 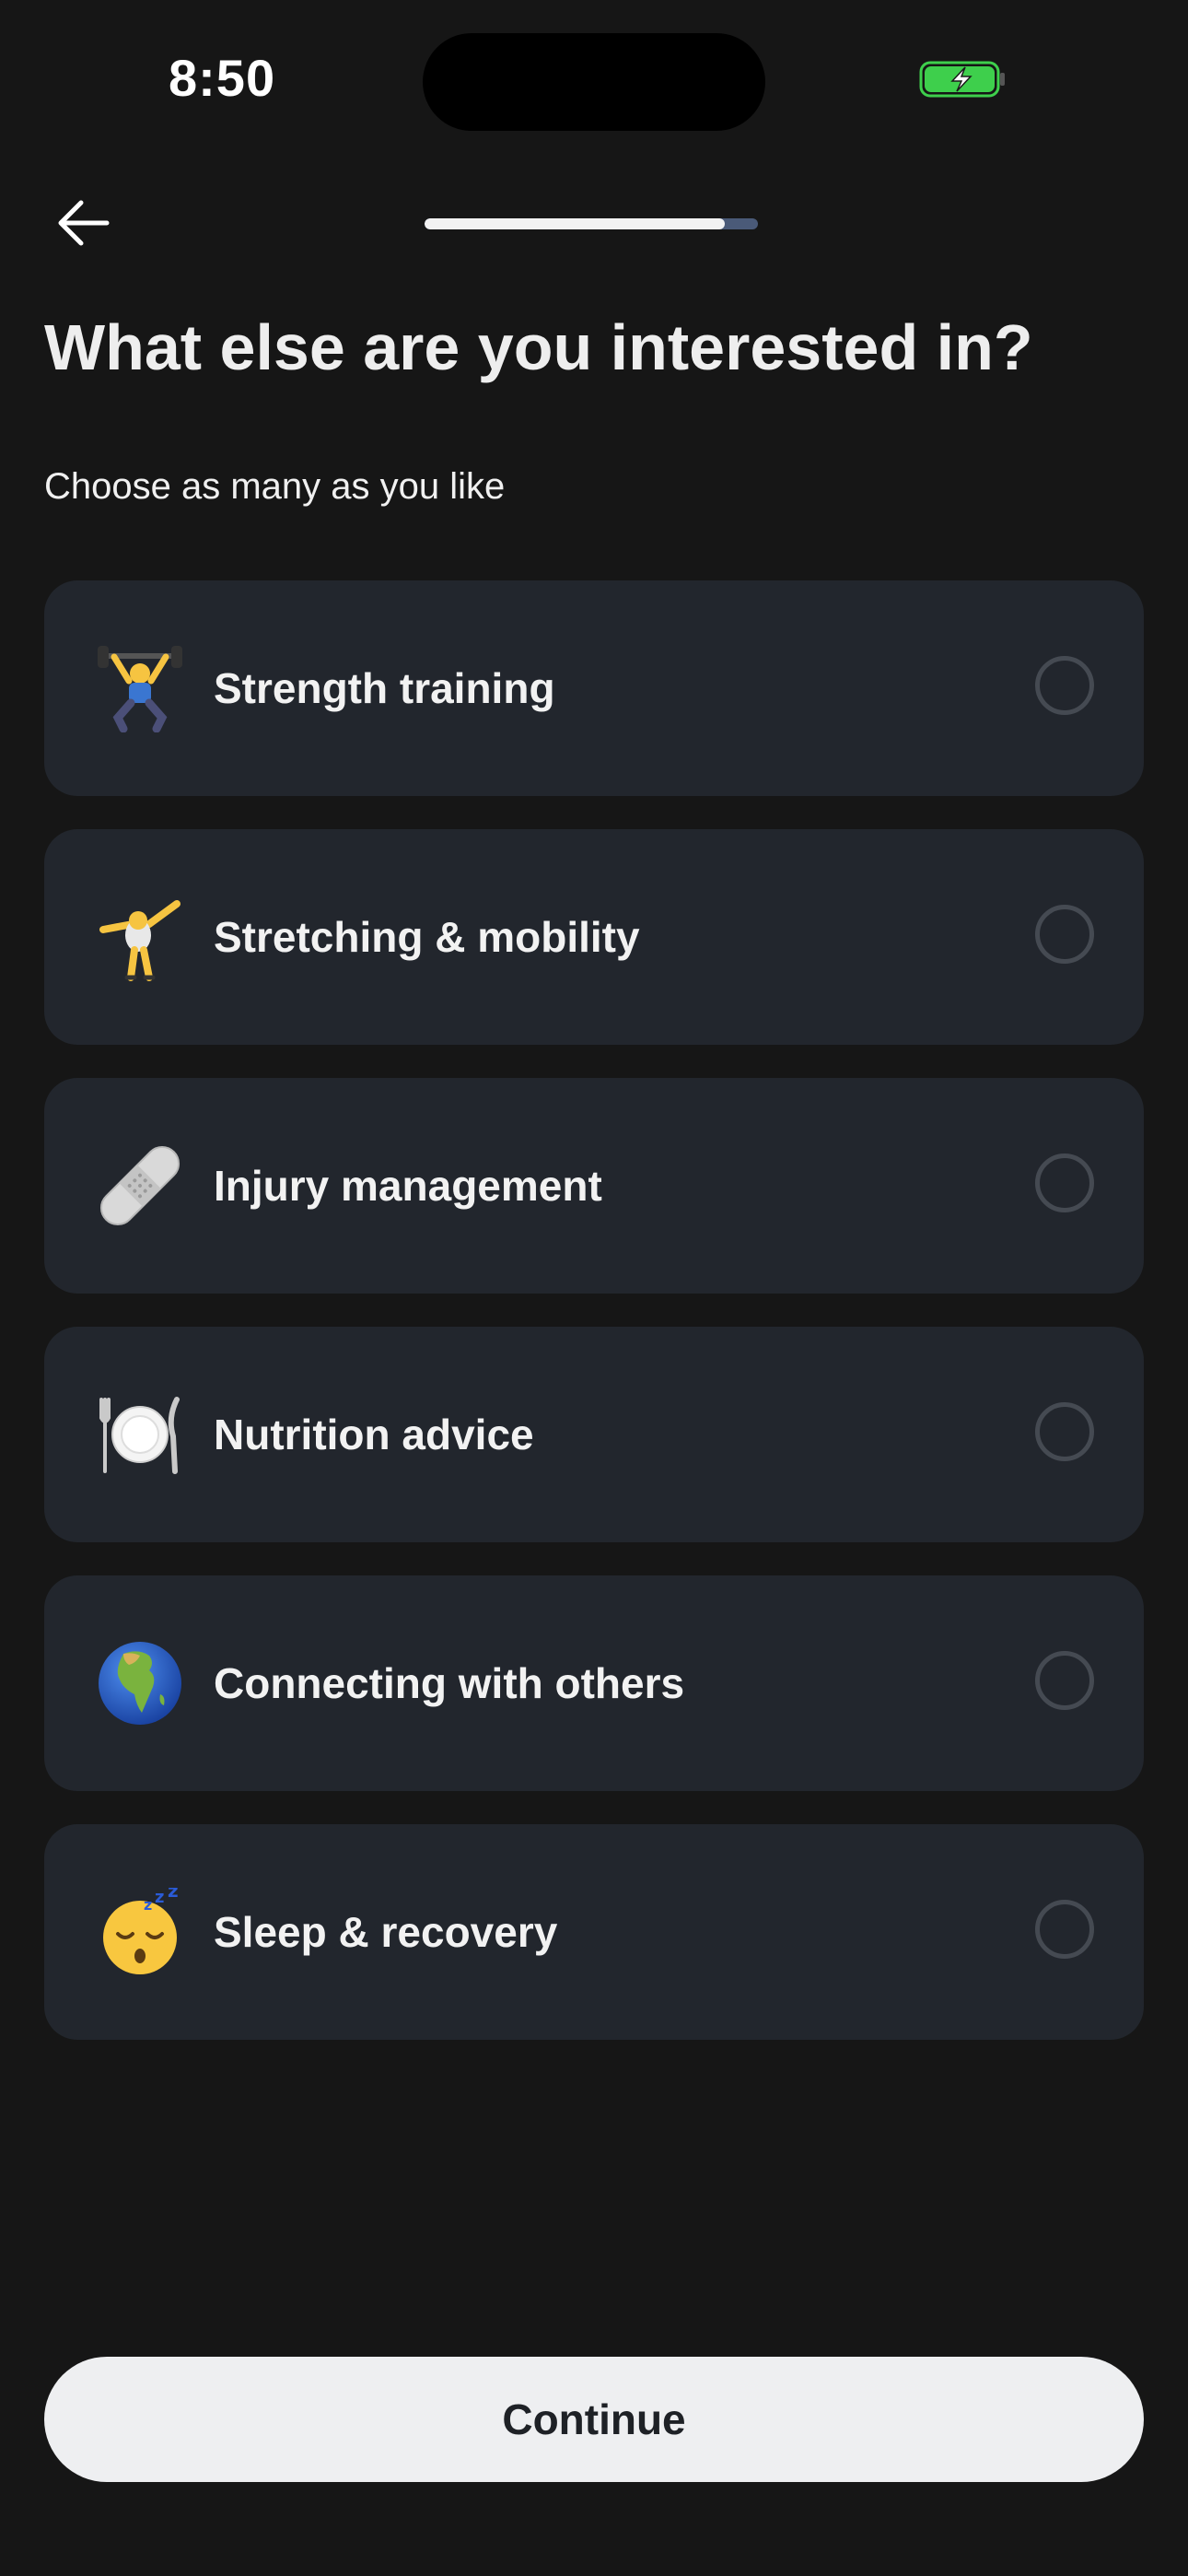 What do you see at coordinates (140, 1683) in the screenshot?
I see `globe-icon` at bounding box center [140, 1683].